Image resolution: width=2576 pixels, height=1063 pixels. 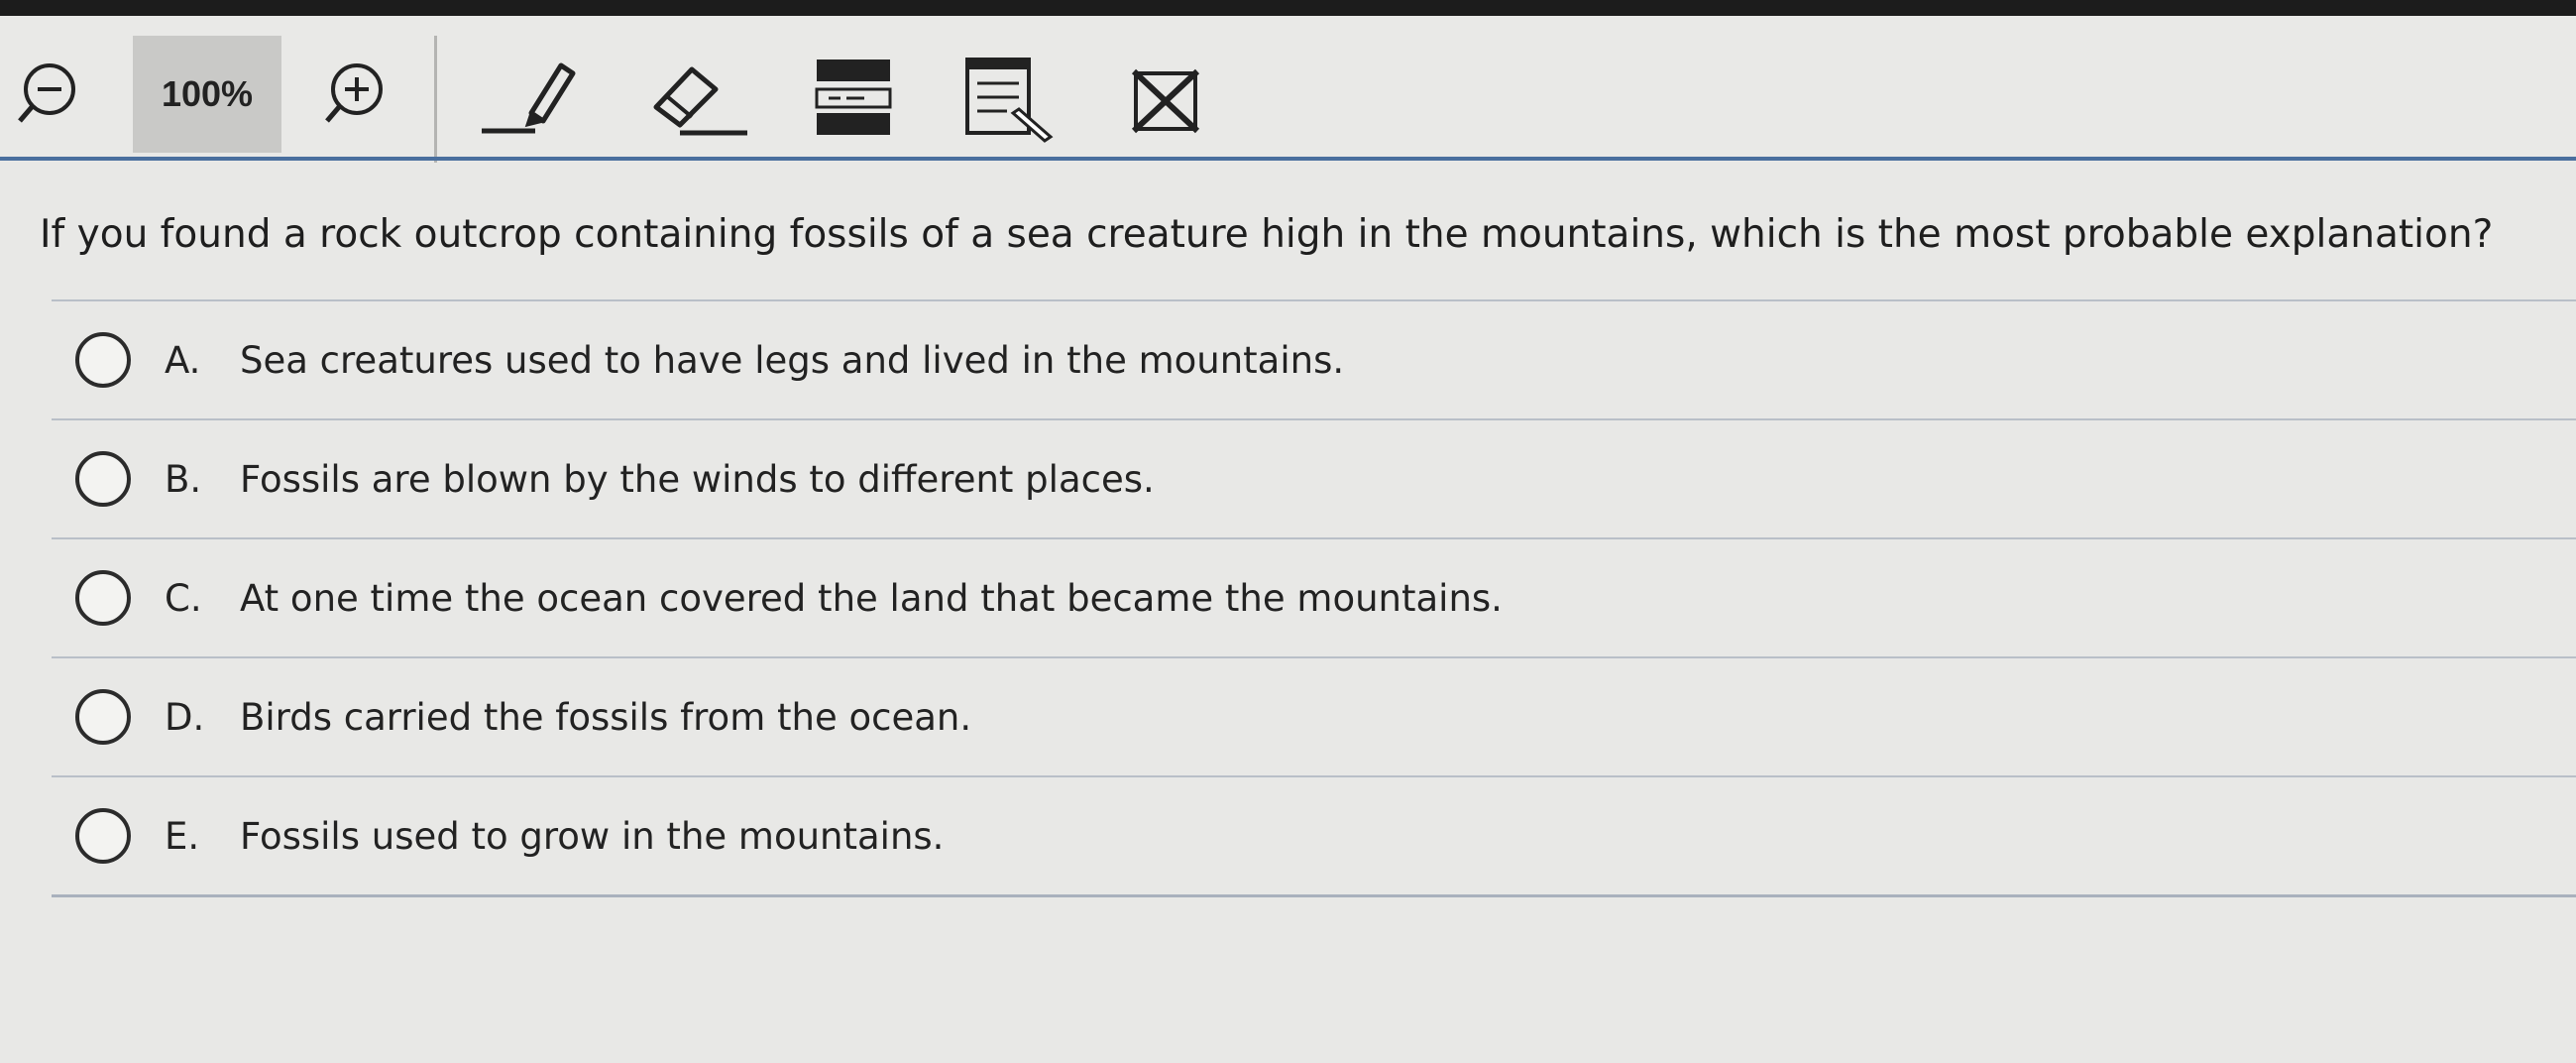 I want to click on answer-eliminator-icon, so click(x=1165, y=101).